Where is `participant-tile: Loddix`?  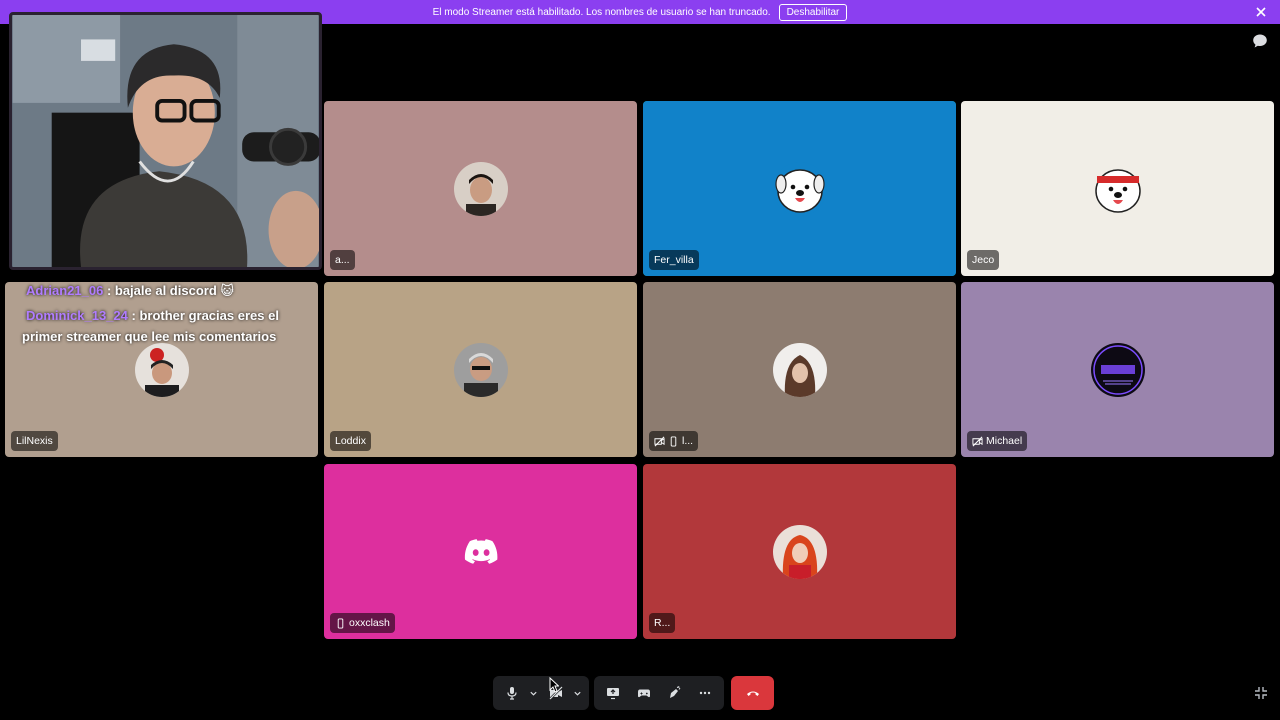 participant-tile: Loddix is located at coordinates (480, 369).